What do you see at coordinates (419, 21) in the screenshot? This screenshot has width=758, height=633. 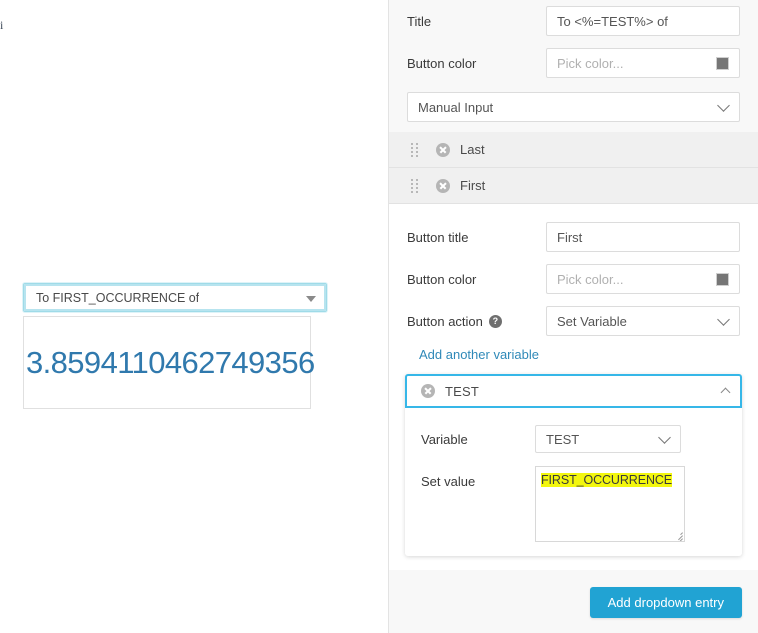 I see `title-label: Title` at bounding box center [419, 21].